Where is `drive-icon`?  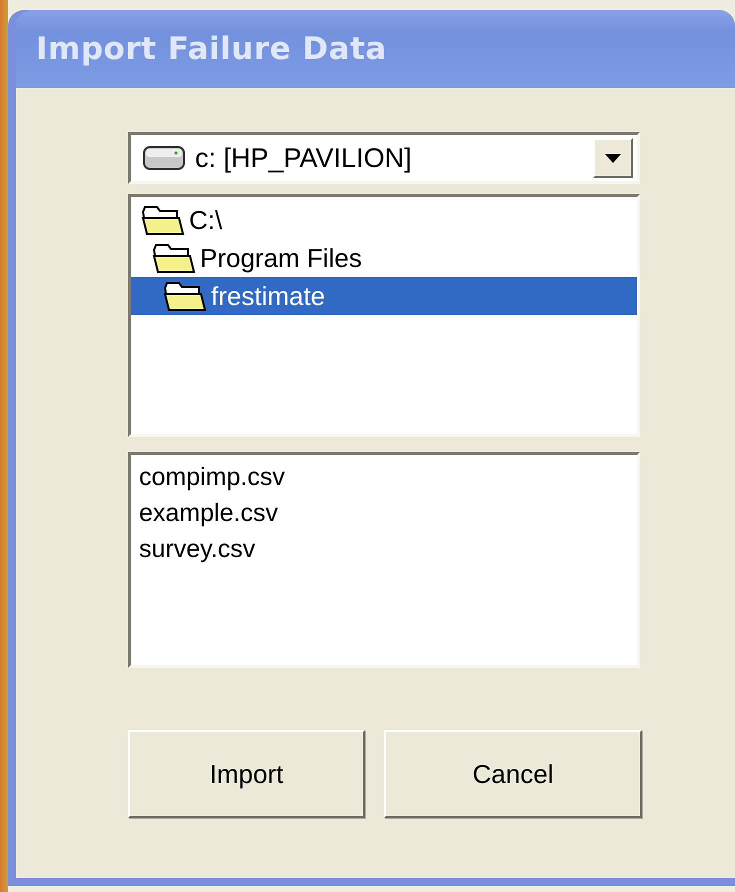 drive-icon is located at coordinates (164, 158).